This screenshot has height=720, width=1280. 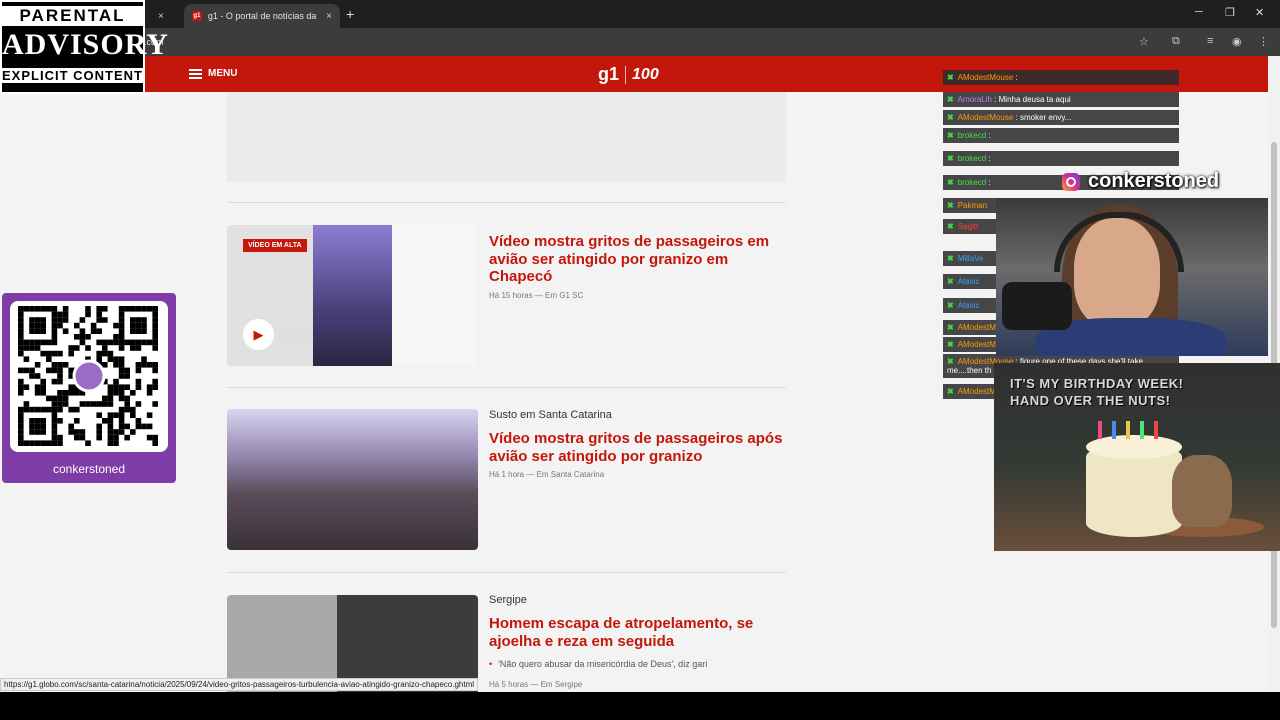 What do you see at coordinates (970, 258) in the screenshot?
I see `chat-username: MillaVe` at bounding box center [970, 258].